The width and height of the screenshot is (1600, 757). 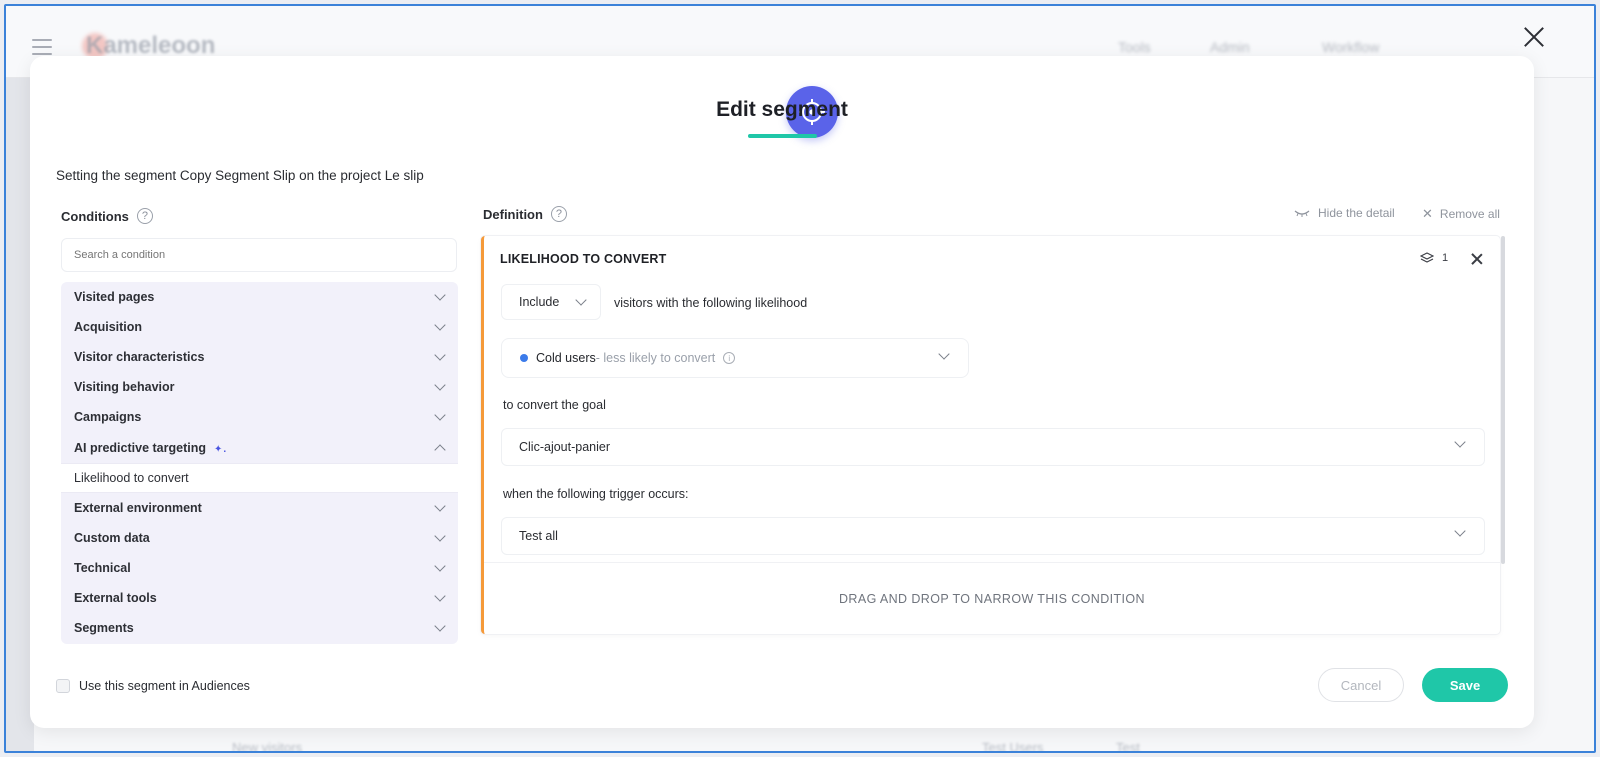 What do you see at coordinates (104, 628) in the screenshot?
I see `condition-category-label: Segments` at bounding box center [104, 628].